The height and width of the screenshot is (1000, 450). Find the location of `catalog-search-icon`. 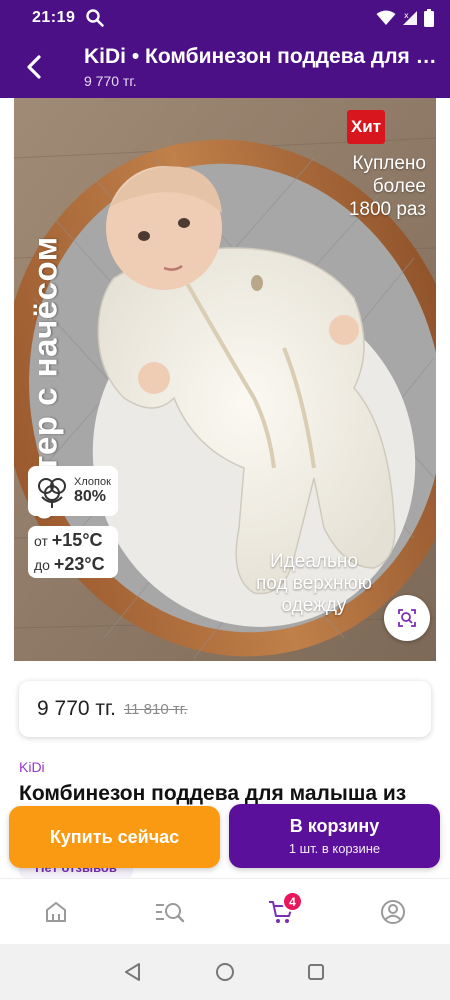

catalog-search-icon is located at coordinates (170, 913).